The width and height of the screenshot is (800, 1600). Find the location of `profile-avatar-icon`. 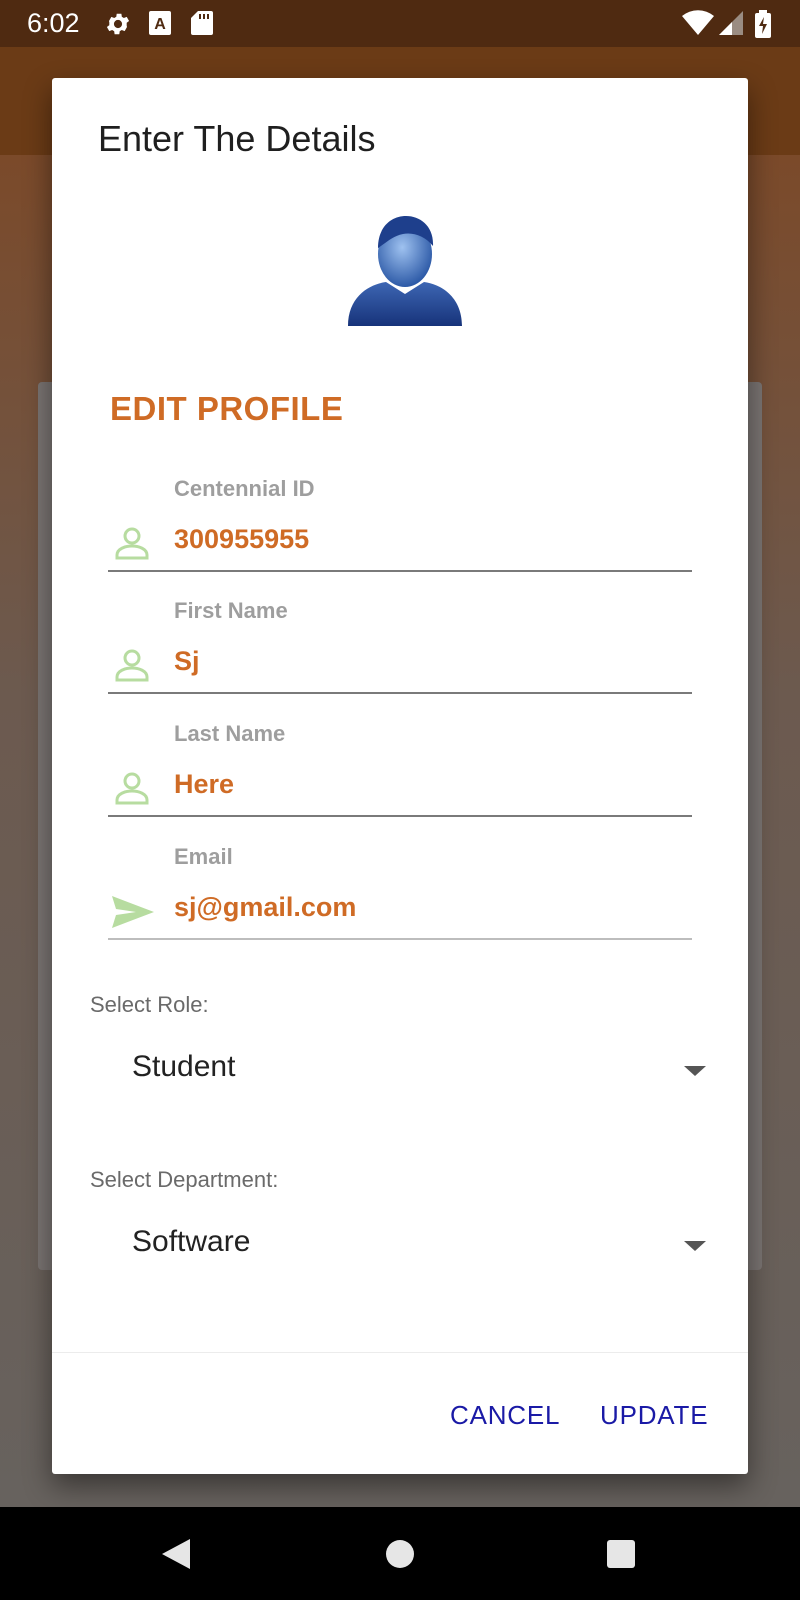

profile-avatar-icon is located at coordinates (405, 271).